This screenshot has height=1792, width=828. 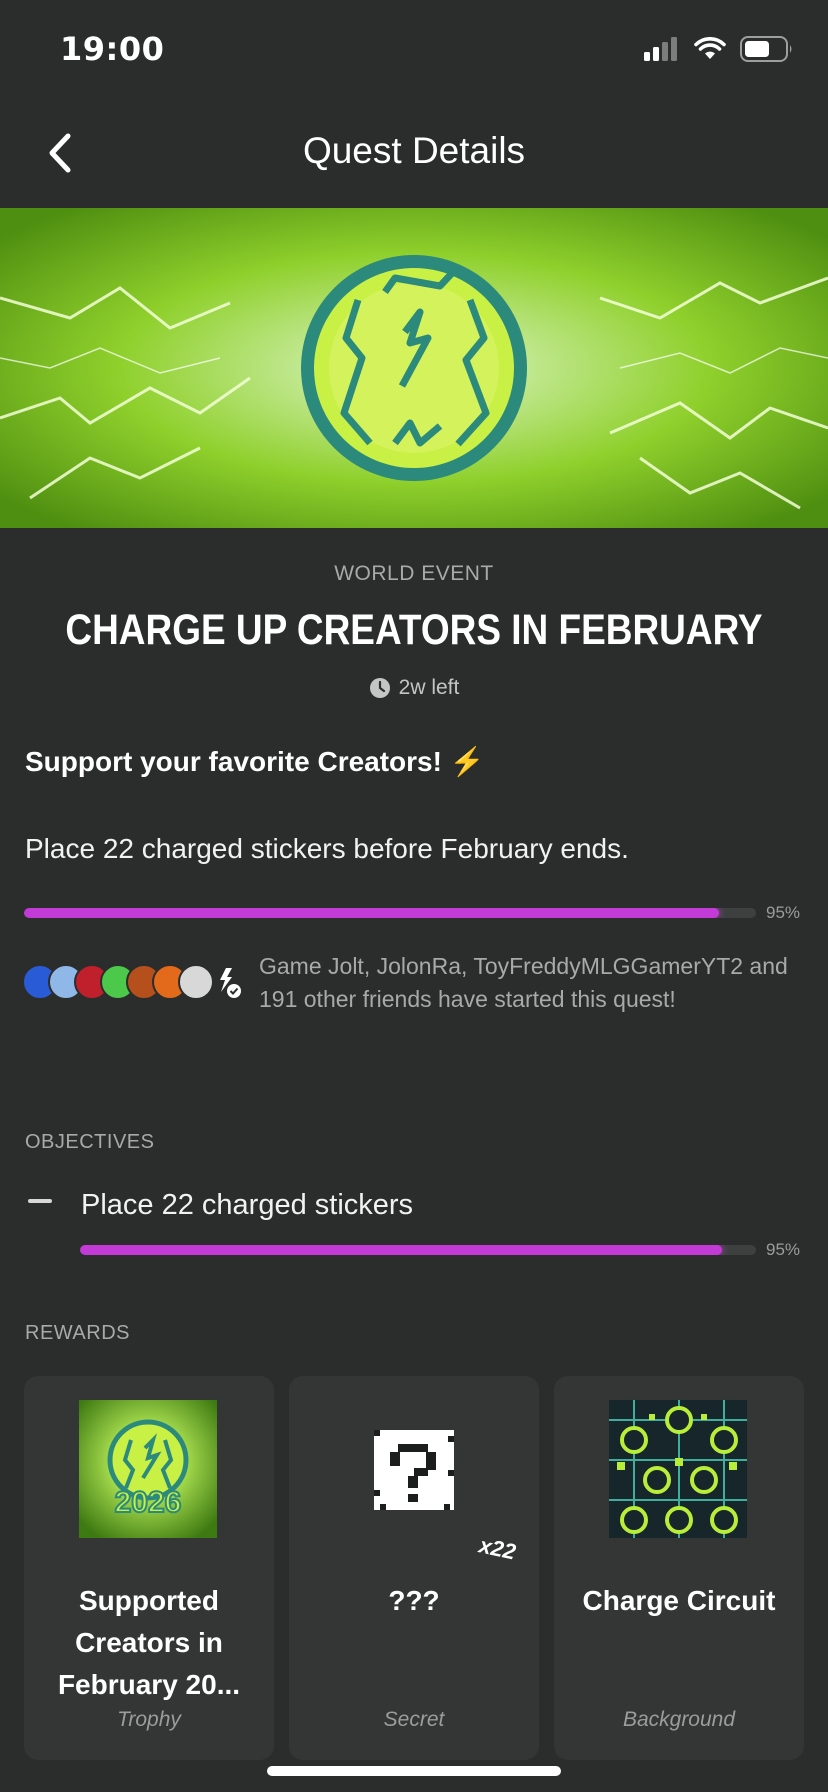 What do you see at coordinates (710, 51) in the screenshot?
I see `wifi-icon` at bounding box center [710, 51].